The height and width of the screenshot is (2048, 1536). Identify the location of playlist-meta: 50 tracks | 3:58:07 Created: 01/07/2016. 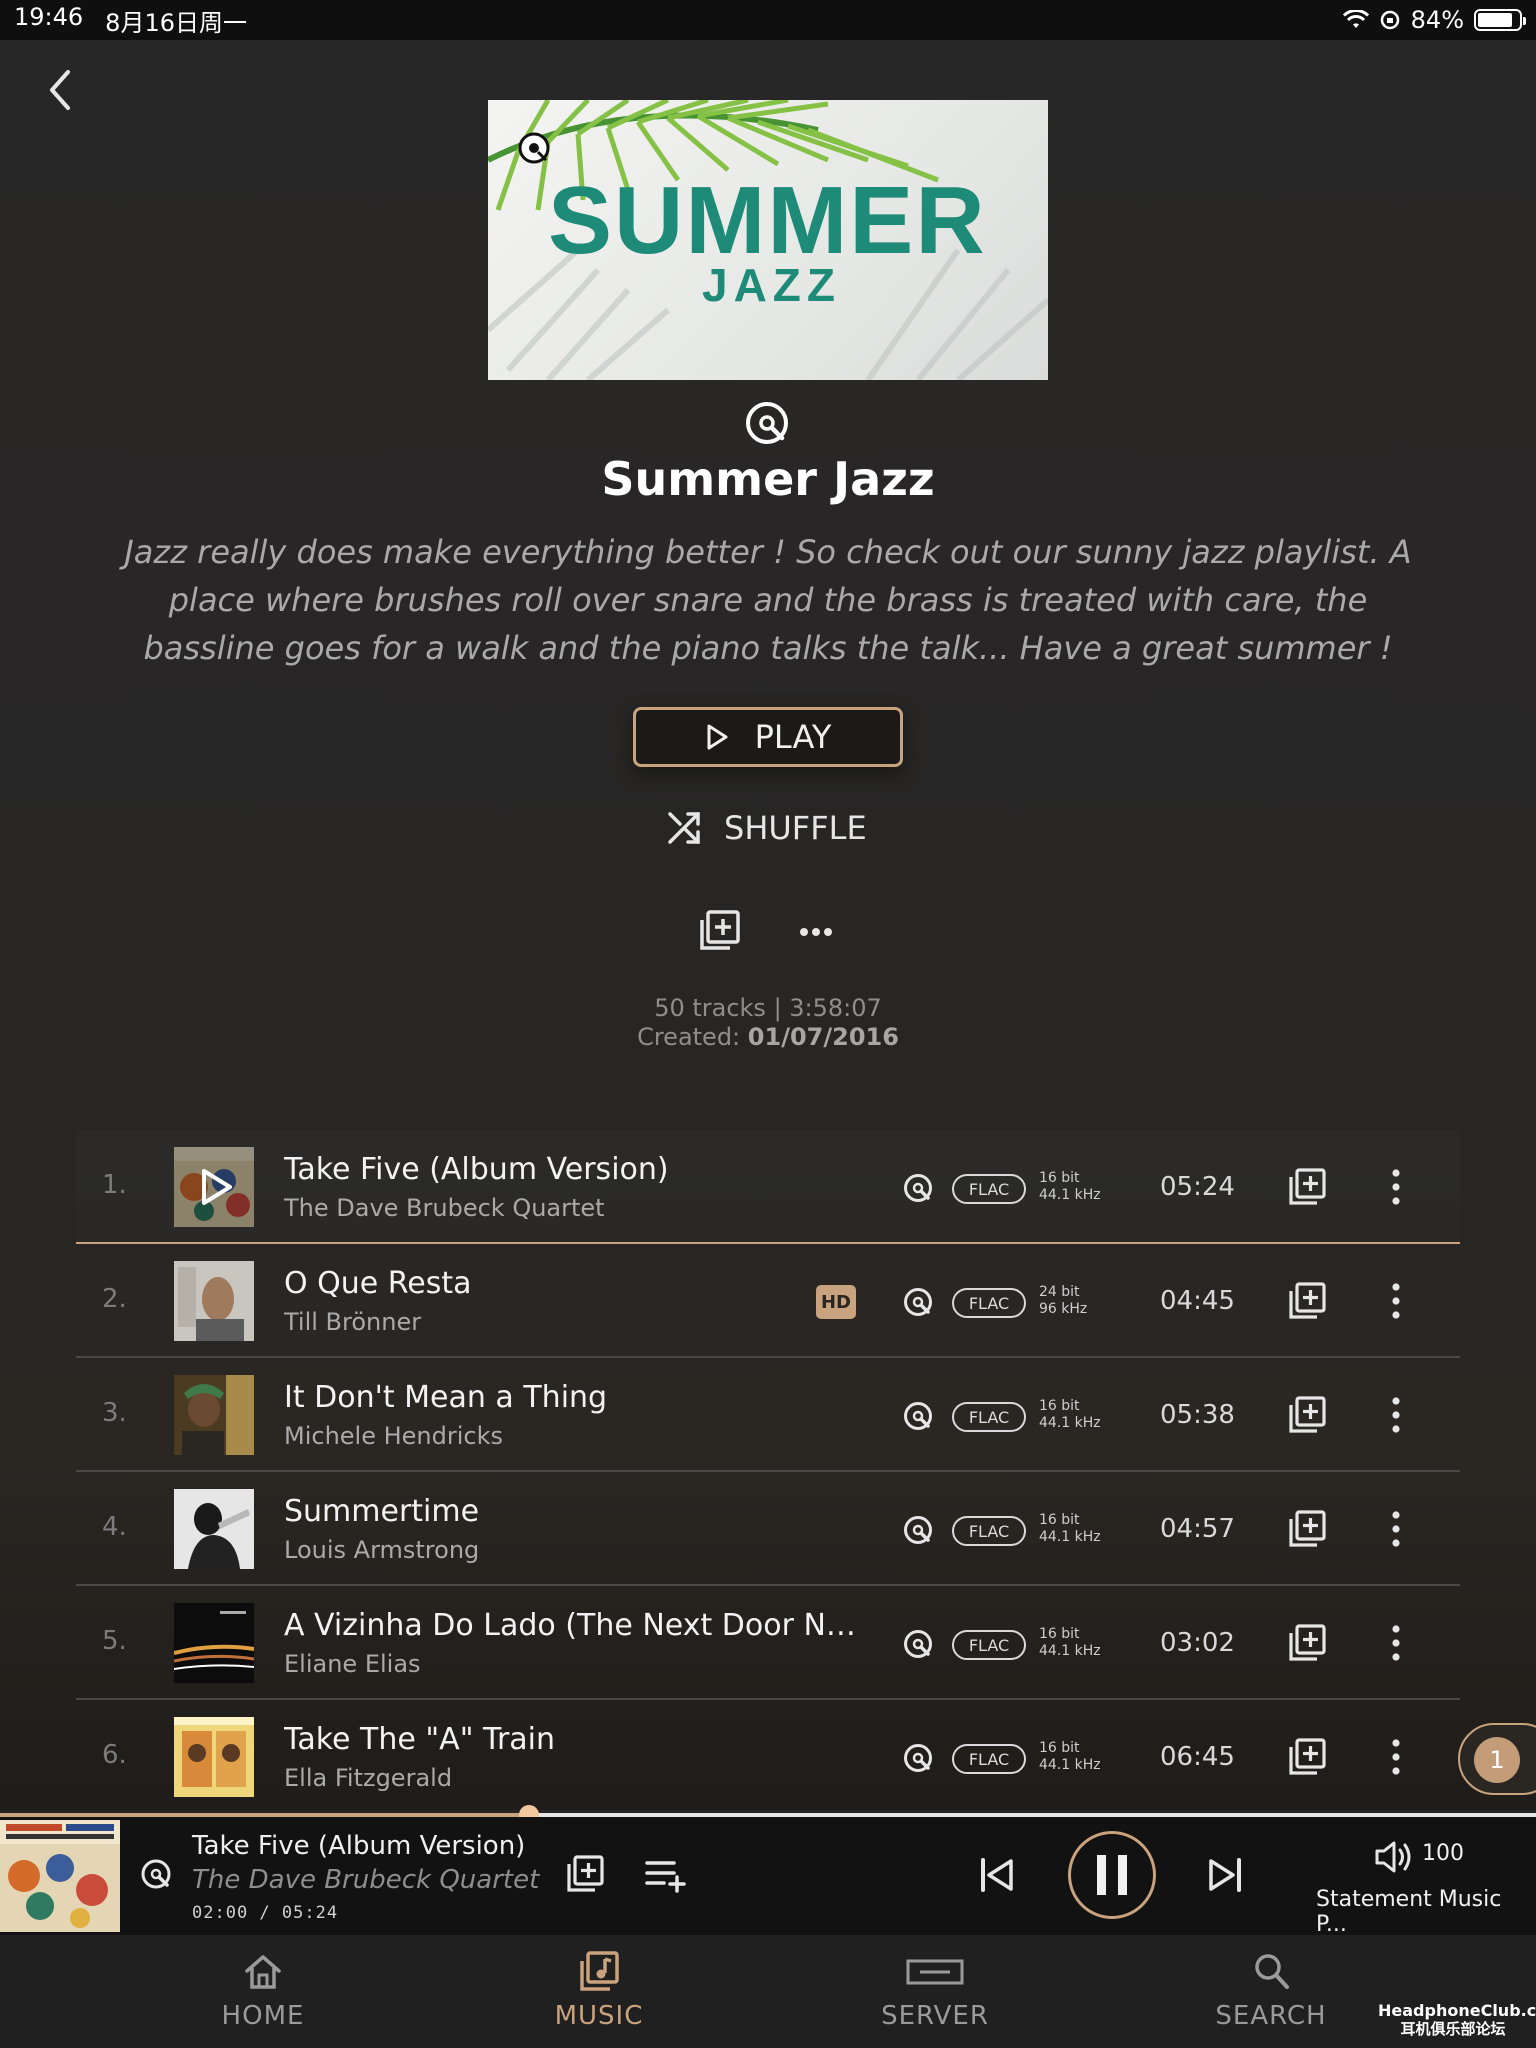
(768, 1023).